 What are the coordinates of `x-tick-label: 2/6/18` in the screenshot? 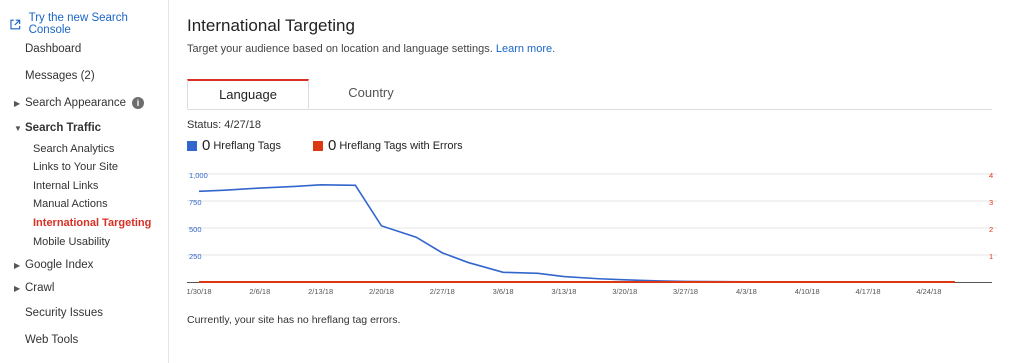 It's located at (259, 291).